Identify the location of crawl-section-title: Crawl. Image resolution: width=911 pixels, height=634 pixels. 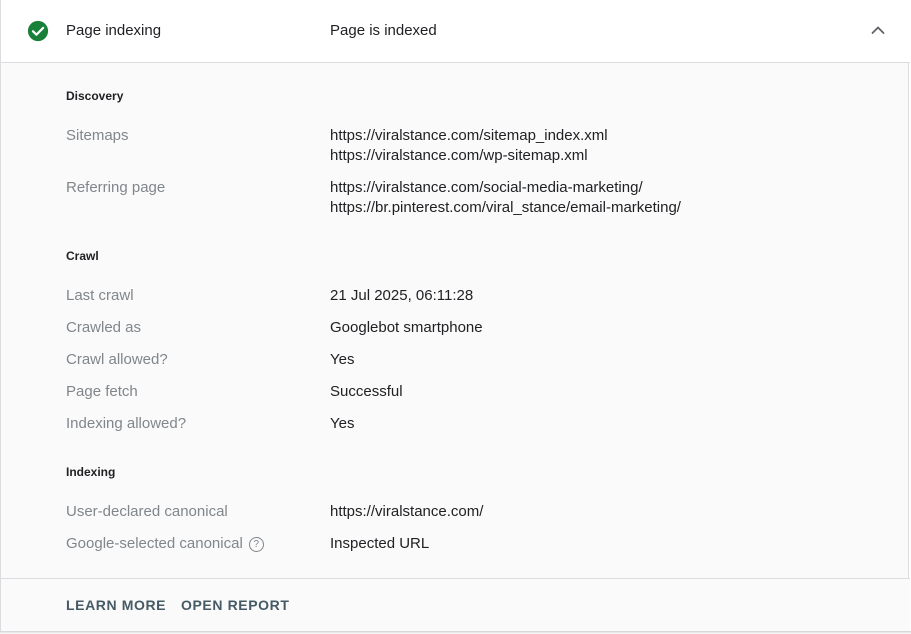
(82, 256).